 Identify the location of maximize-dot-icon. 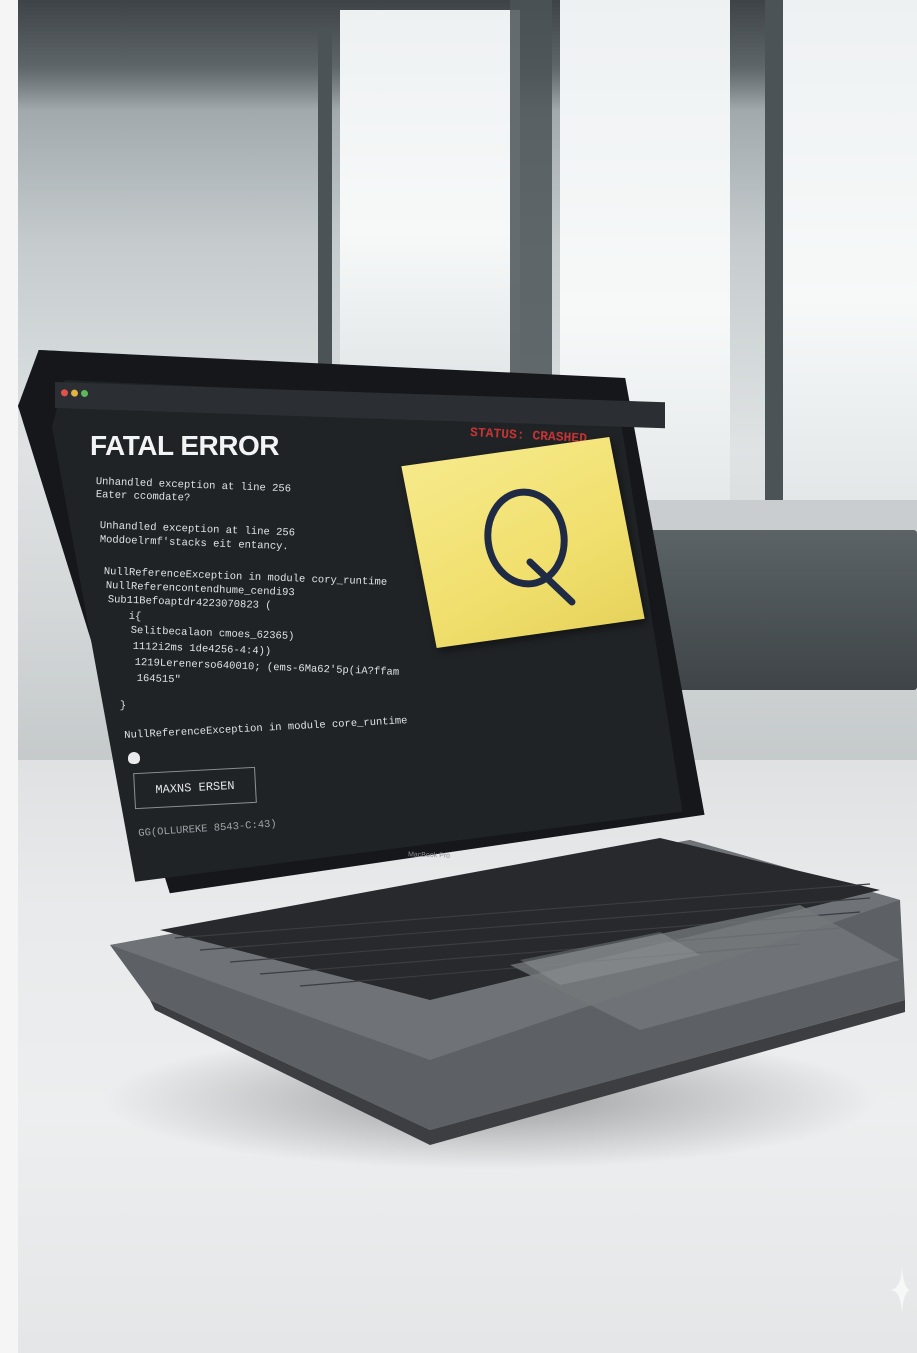
(84, 393).